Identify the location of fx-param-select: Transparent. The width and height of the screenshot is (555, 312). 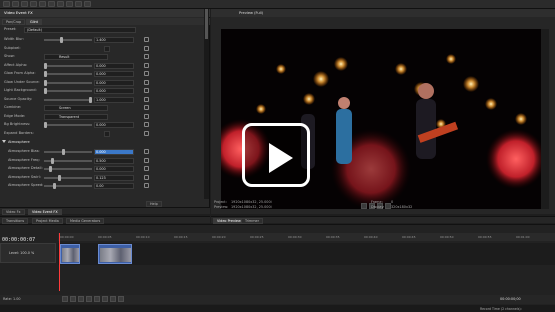
(76, 116).